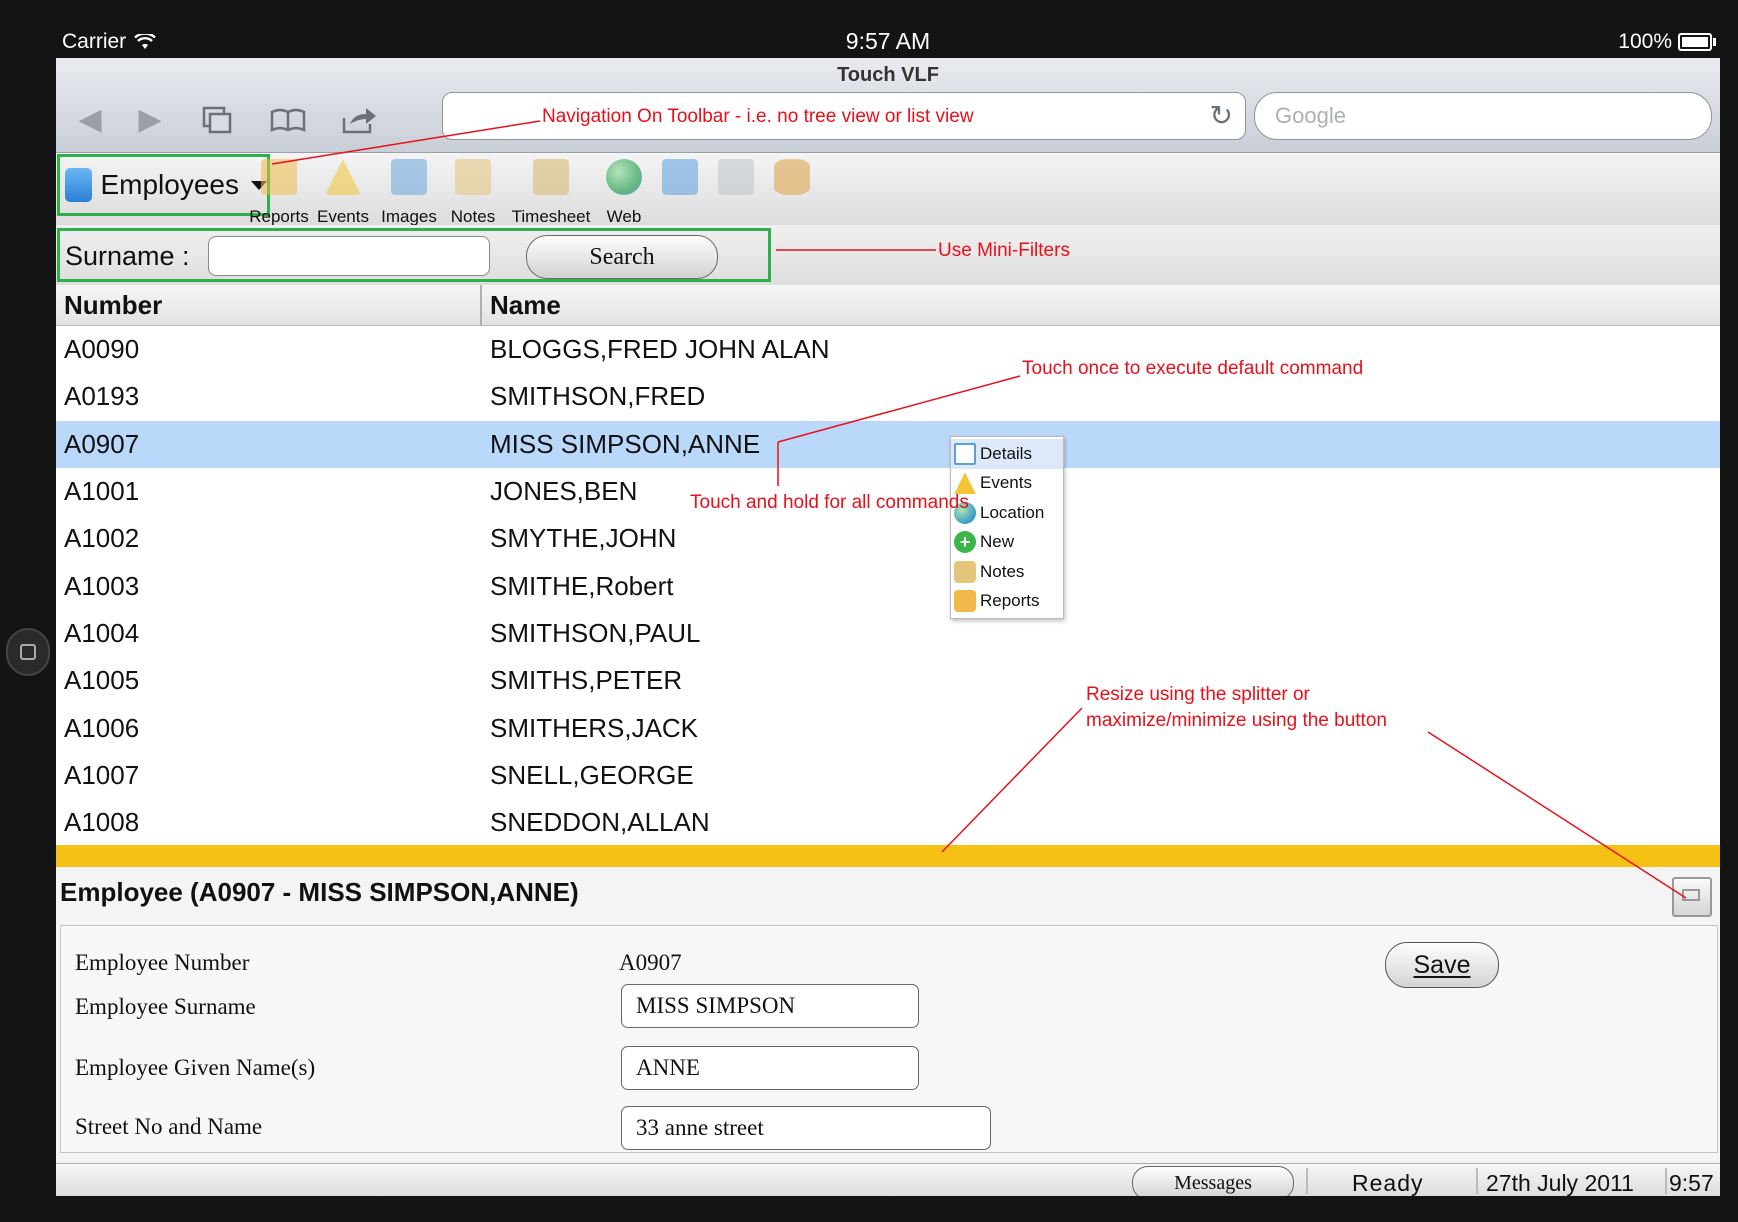 The width and height of the screenshot is (1738, 1222). I want to click on cell-name: SNELL,GEORGE, so click(592, 774).